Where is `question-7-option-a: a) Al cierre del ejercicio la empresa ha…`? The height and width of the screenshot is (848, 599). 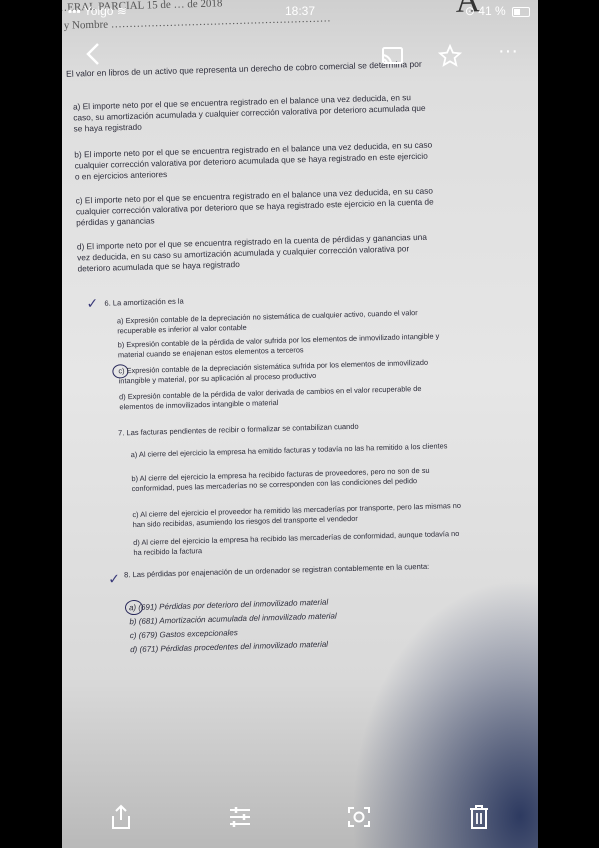 question-7-option-a: a) Al cierre del ejercicio la empresa ha… is located at coordinates (289, 450).